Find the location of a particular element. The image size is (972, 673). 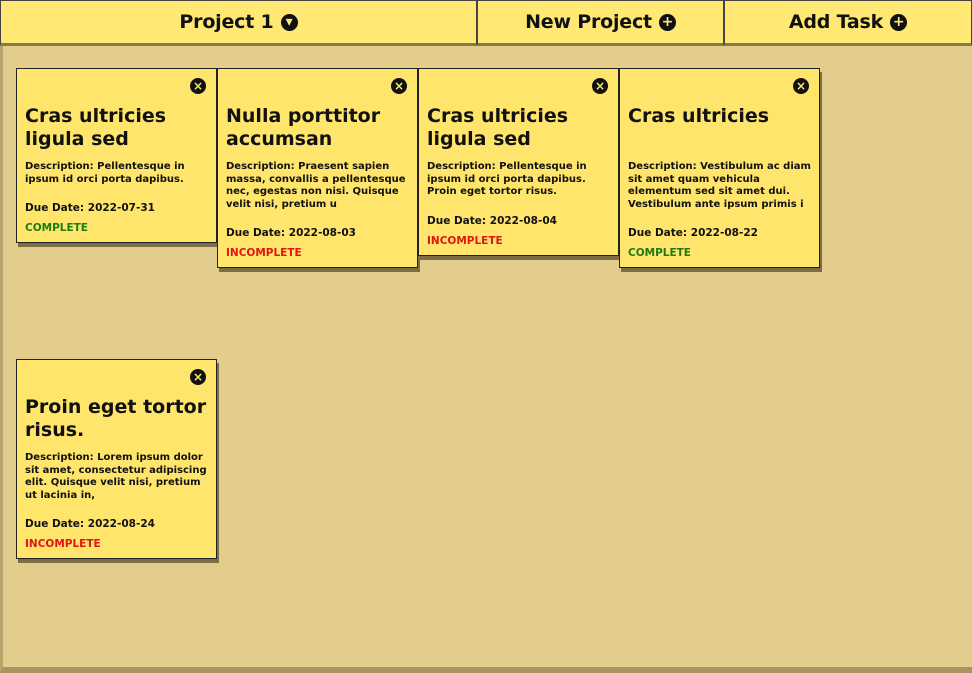

top-navigation-bar: Project 1 ▾ New Project + Add Task + is located at coordinates (486, 23).